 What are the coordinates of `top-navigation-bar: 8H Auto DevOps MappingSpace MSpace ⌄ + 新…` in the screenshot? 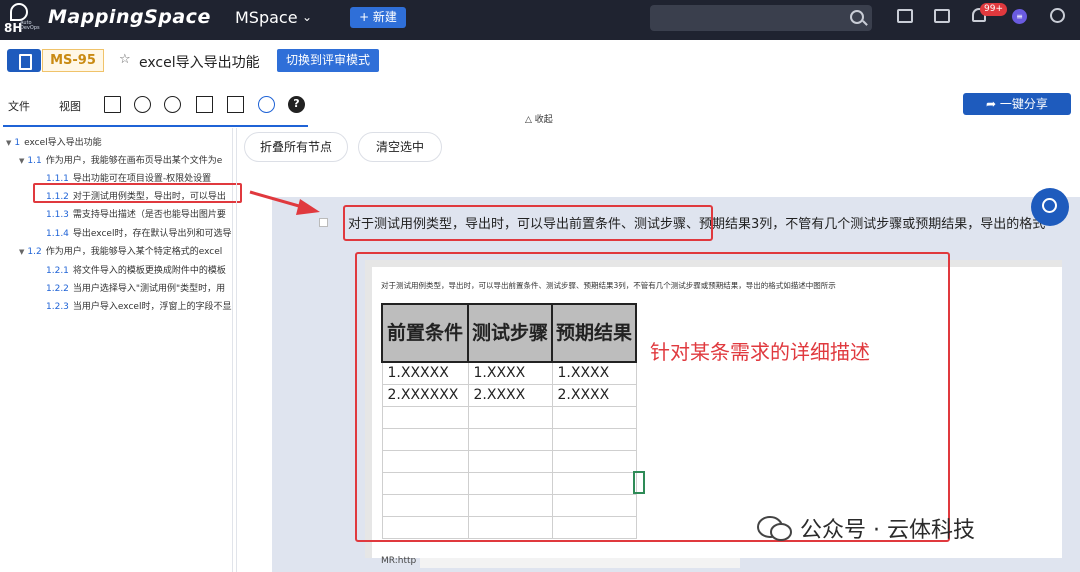 It's located at (540, 20).